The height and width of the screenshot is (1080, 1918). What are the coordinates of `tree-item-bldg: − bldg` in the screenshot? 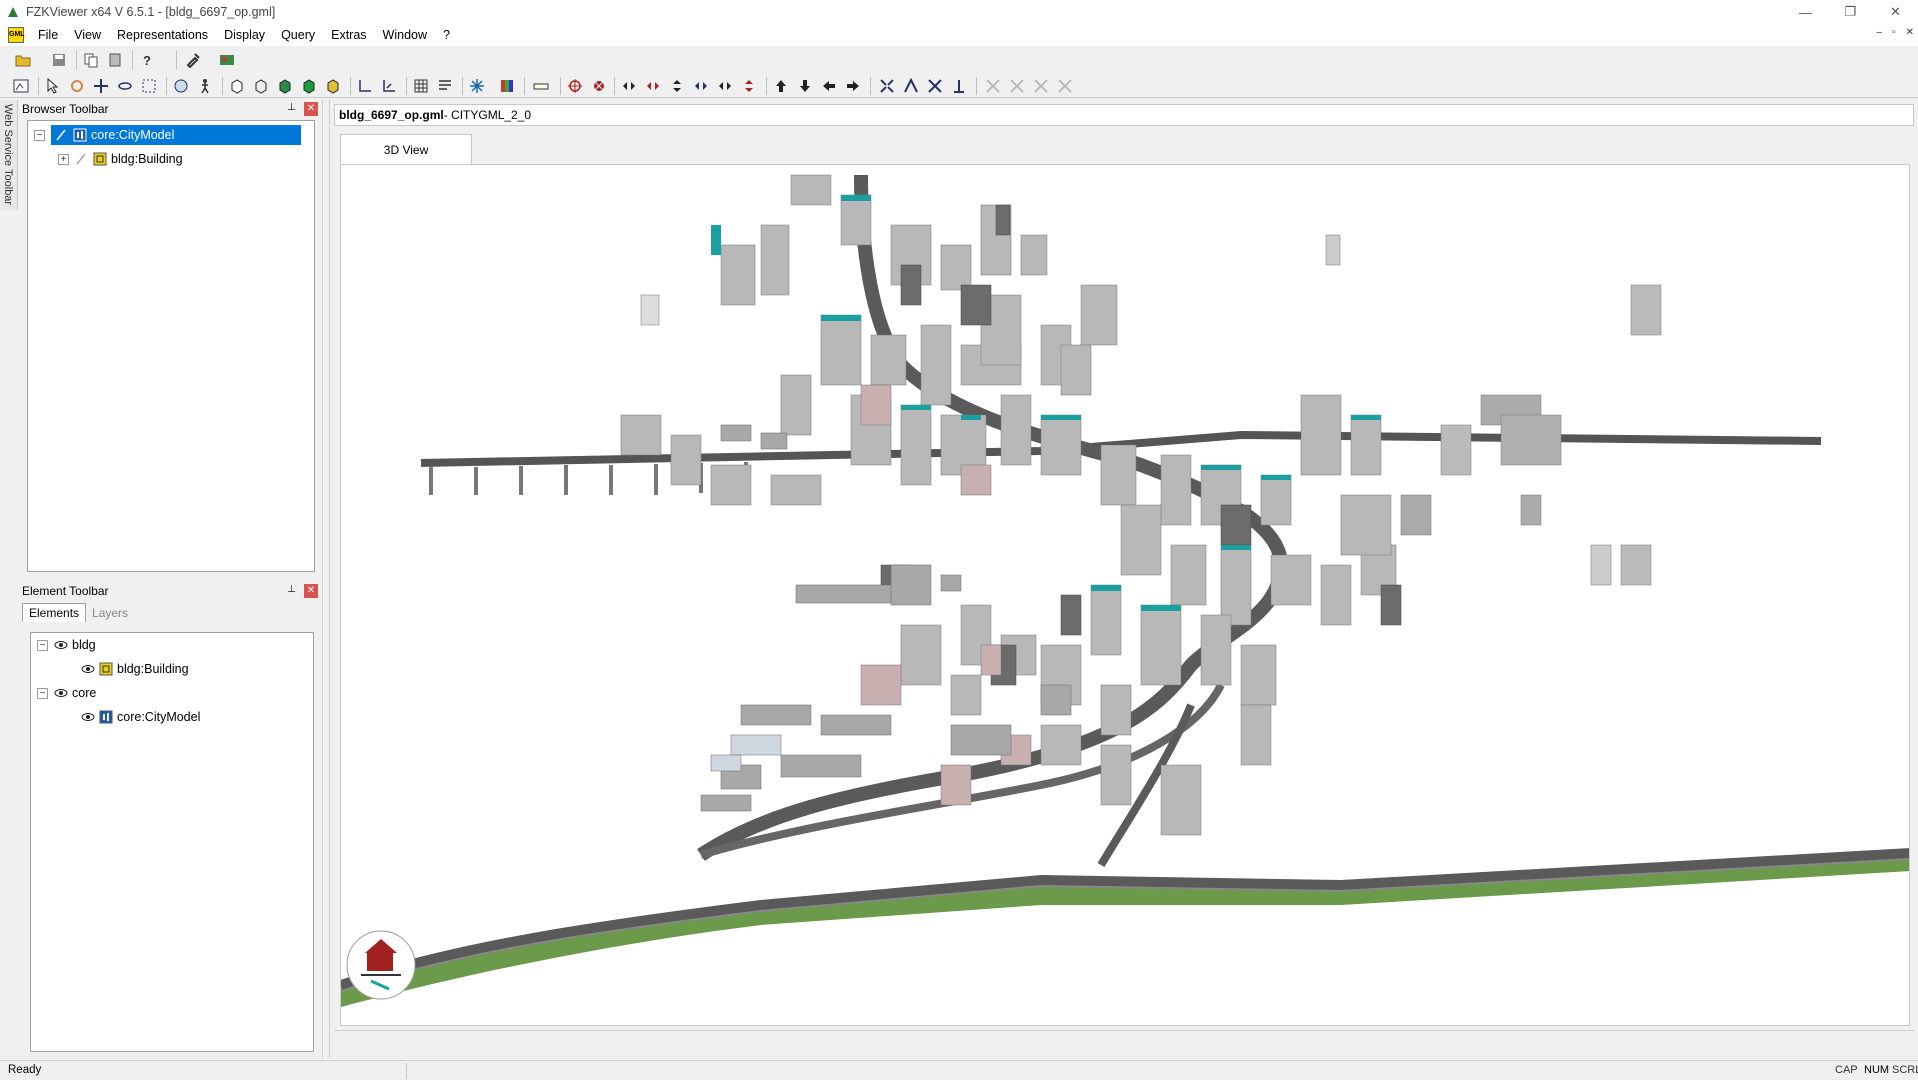 It's located at (66, 645).